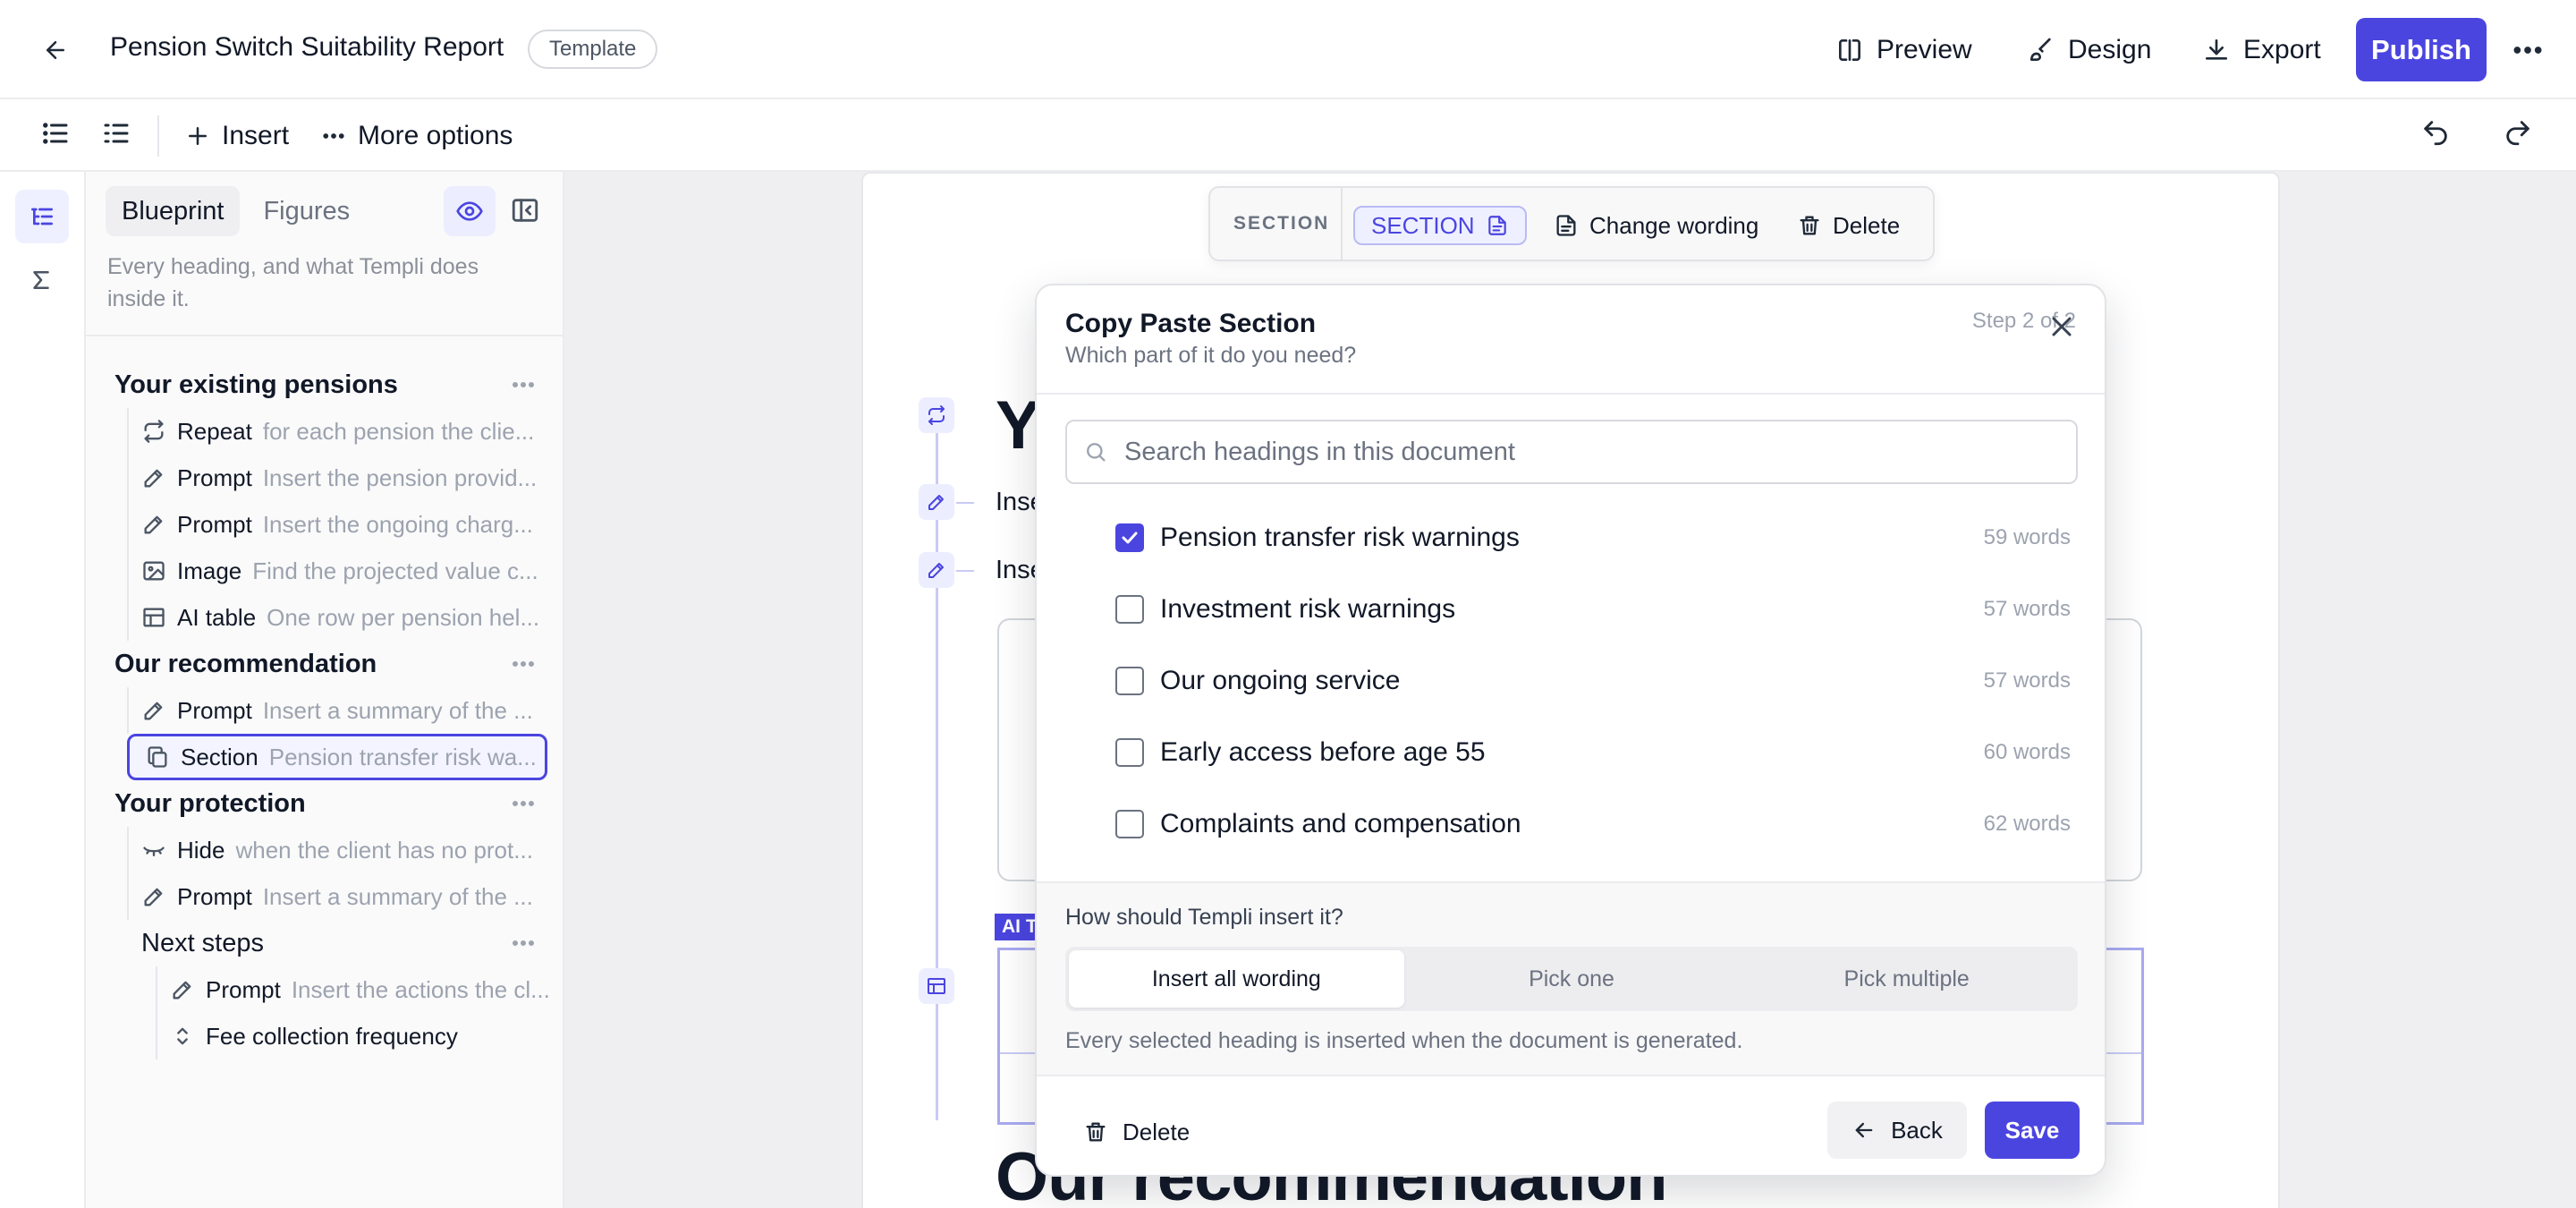 This screenshot has height=1208, width=2576. What do you see at coordinates (526, 211) in the screenshot?
I see `collapse-panel-icon` at bounding box center [526, 211].